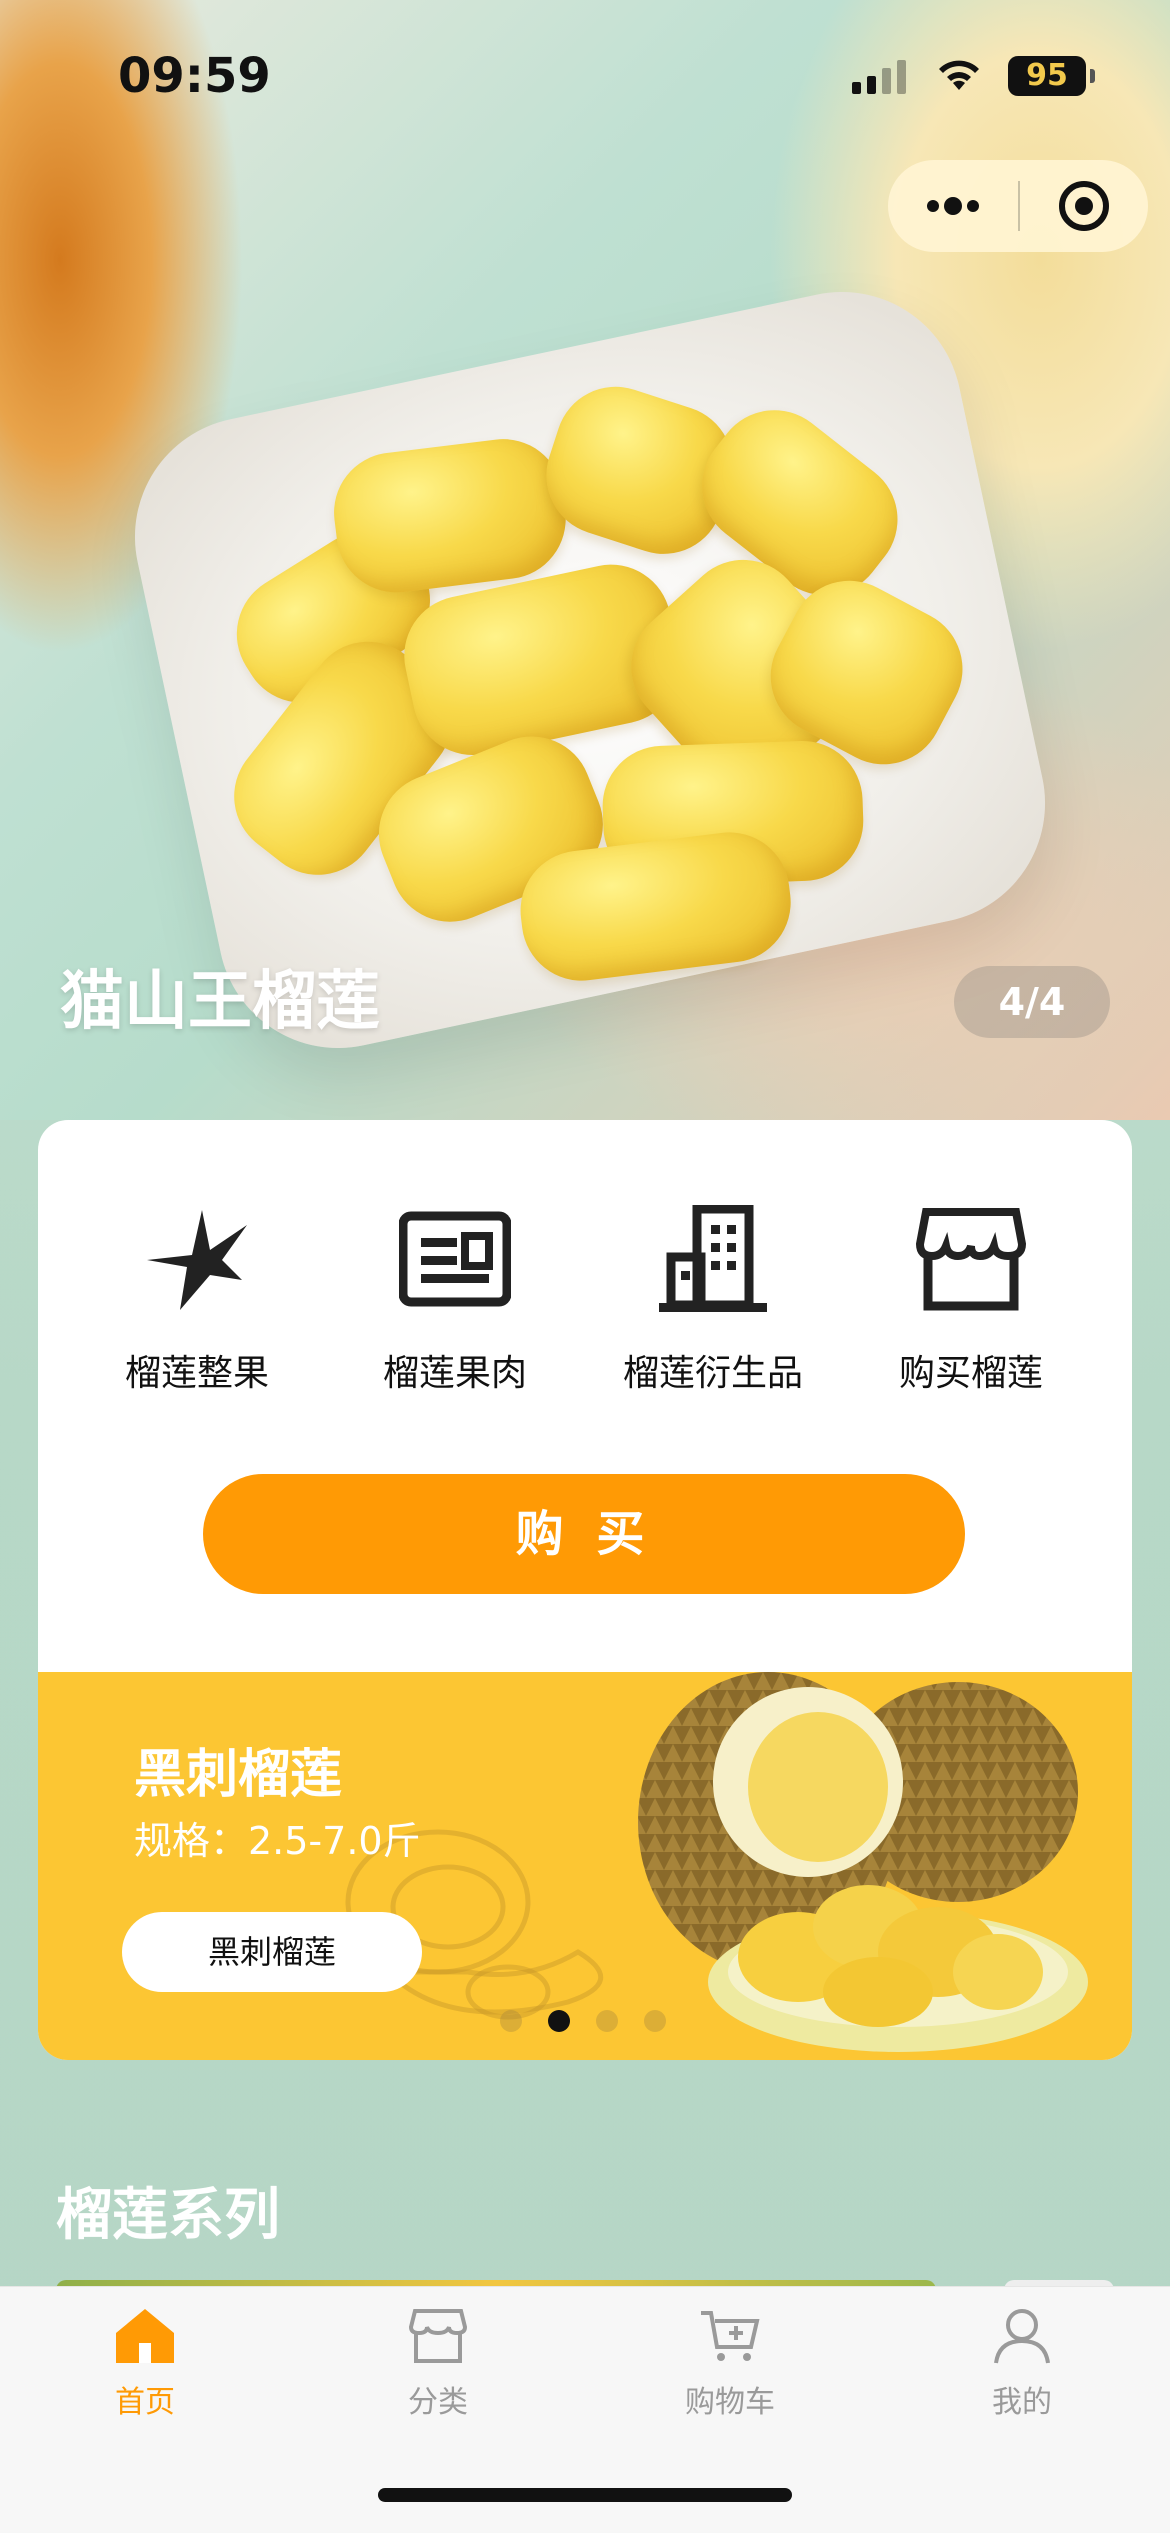  Describe the element at coordinates (438, 2336) in the screenshot. I see `category-store-icon` at that location.